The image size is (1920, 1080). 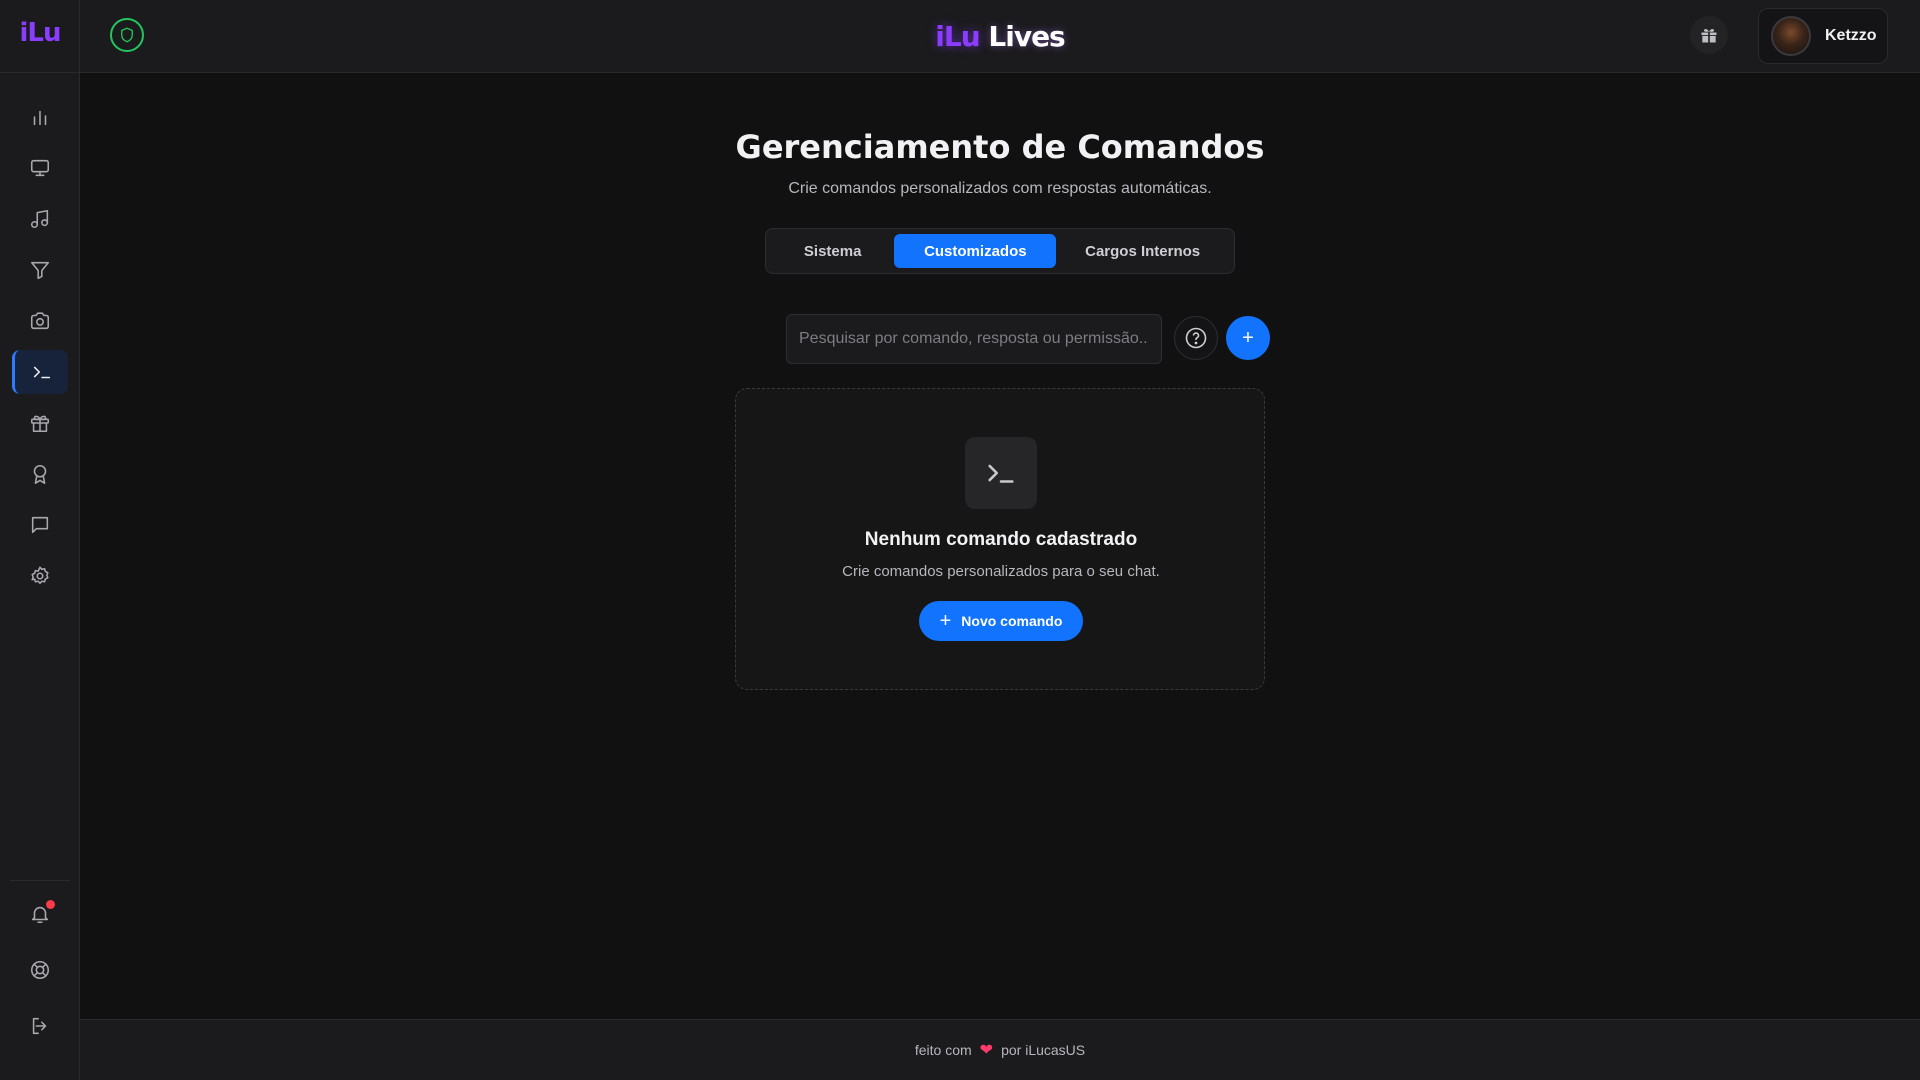 I want to click on sidebar-item-support, so click(x=40, y=970).